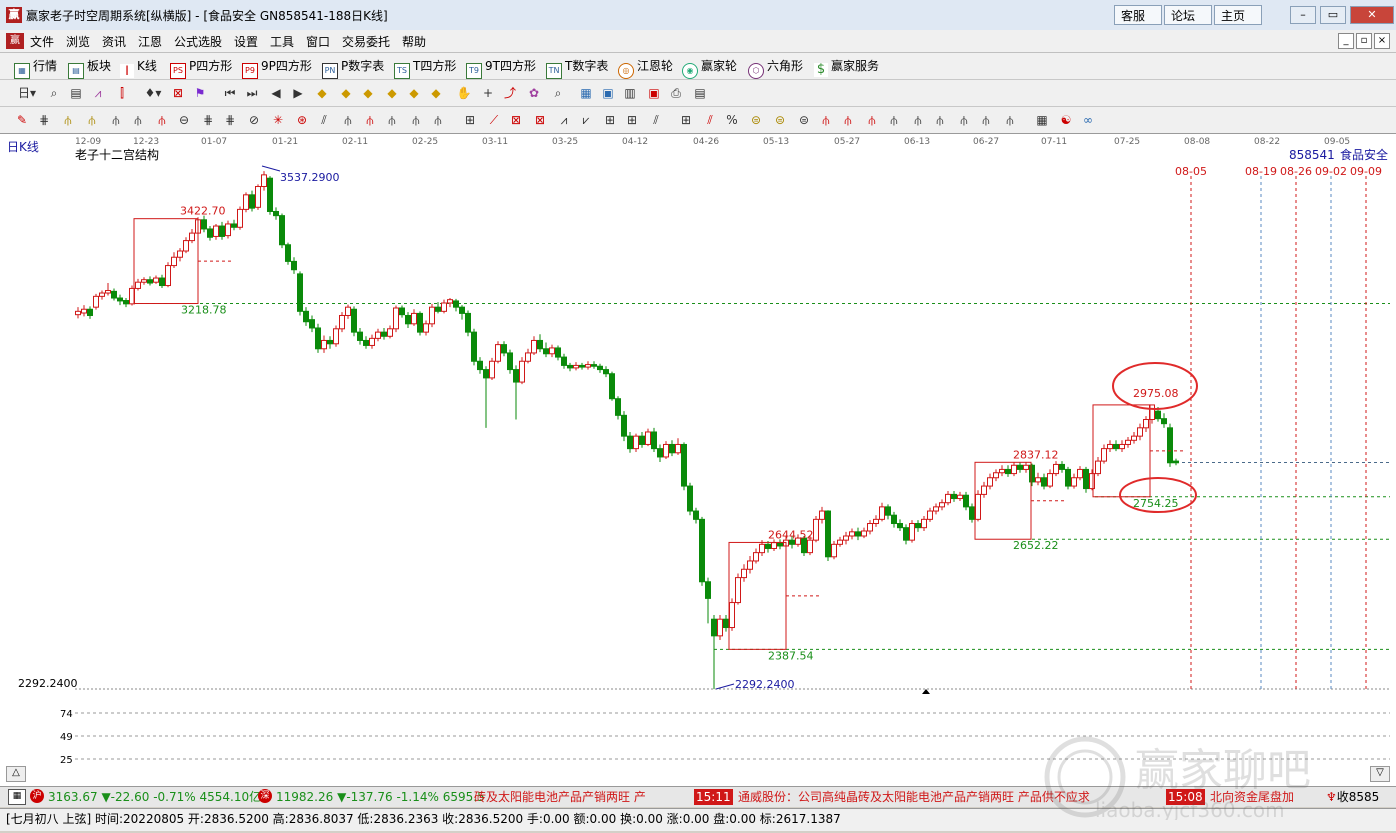  I want to click on menu-tools: 工具, so click(282, 41).